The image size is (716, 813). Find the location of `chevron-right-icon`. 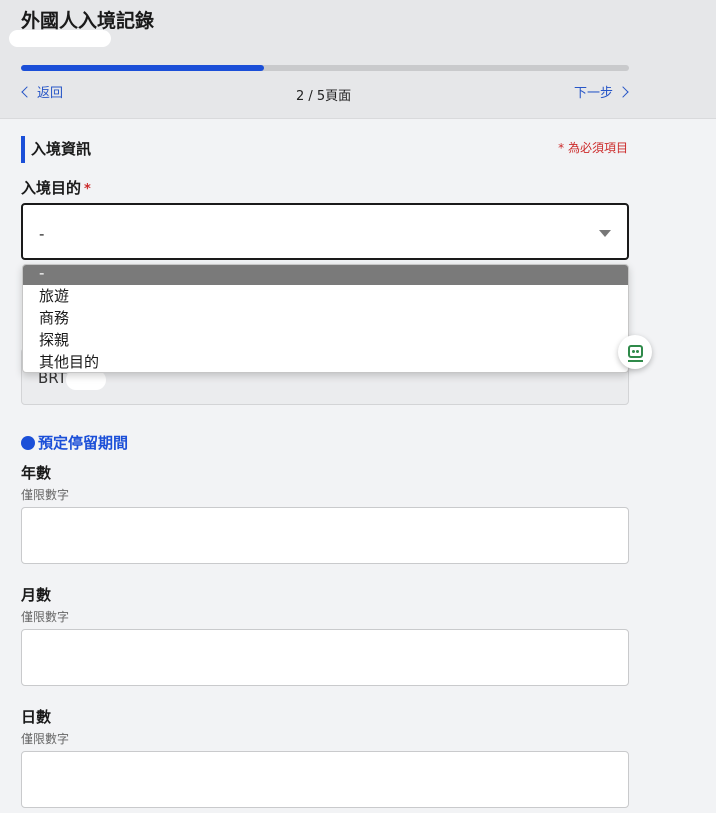

chevron-right-icon is located at coordinates (623, 91).